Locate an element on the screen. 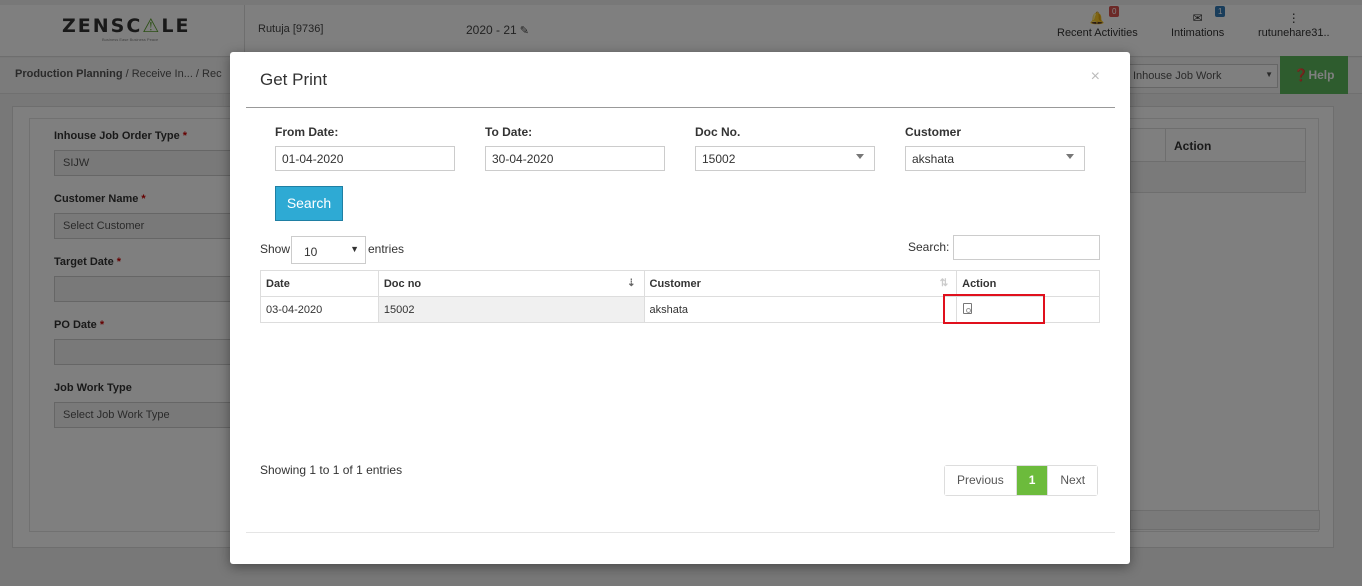  action-column-header: Action is located at coordinates (1028, 283).